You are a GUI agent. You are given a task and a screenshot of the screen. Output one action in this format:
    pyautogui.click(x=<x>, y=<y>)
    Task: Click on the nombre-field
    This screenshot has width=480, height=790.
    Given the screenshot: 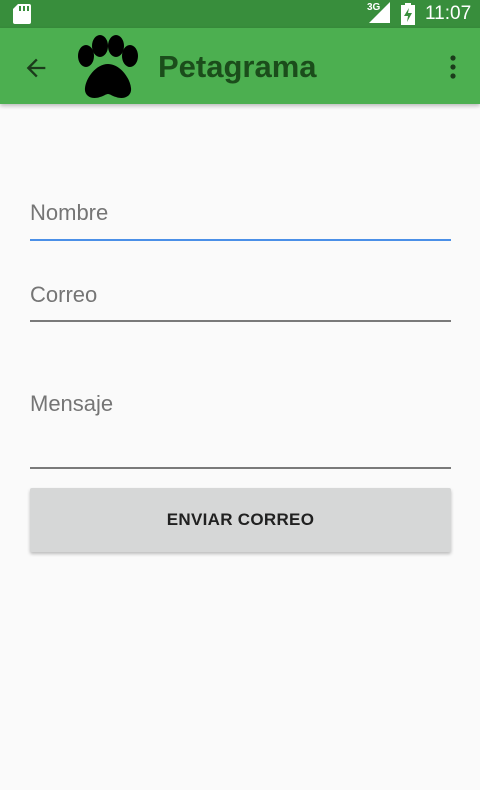 What is the action you would take?
    pyautogui.click(x=240, y=219)
    